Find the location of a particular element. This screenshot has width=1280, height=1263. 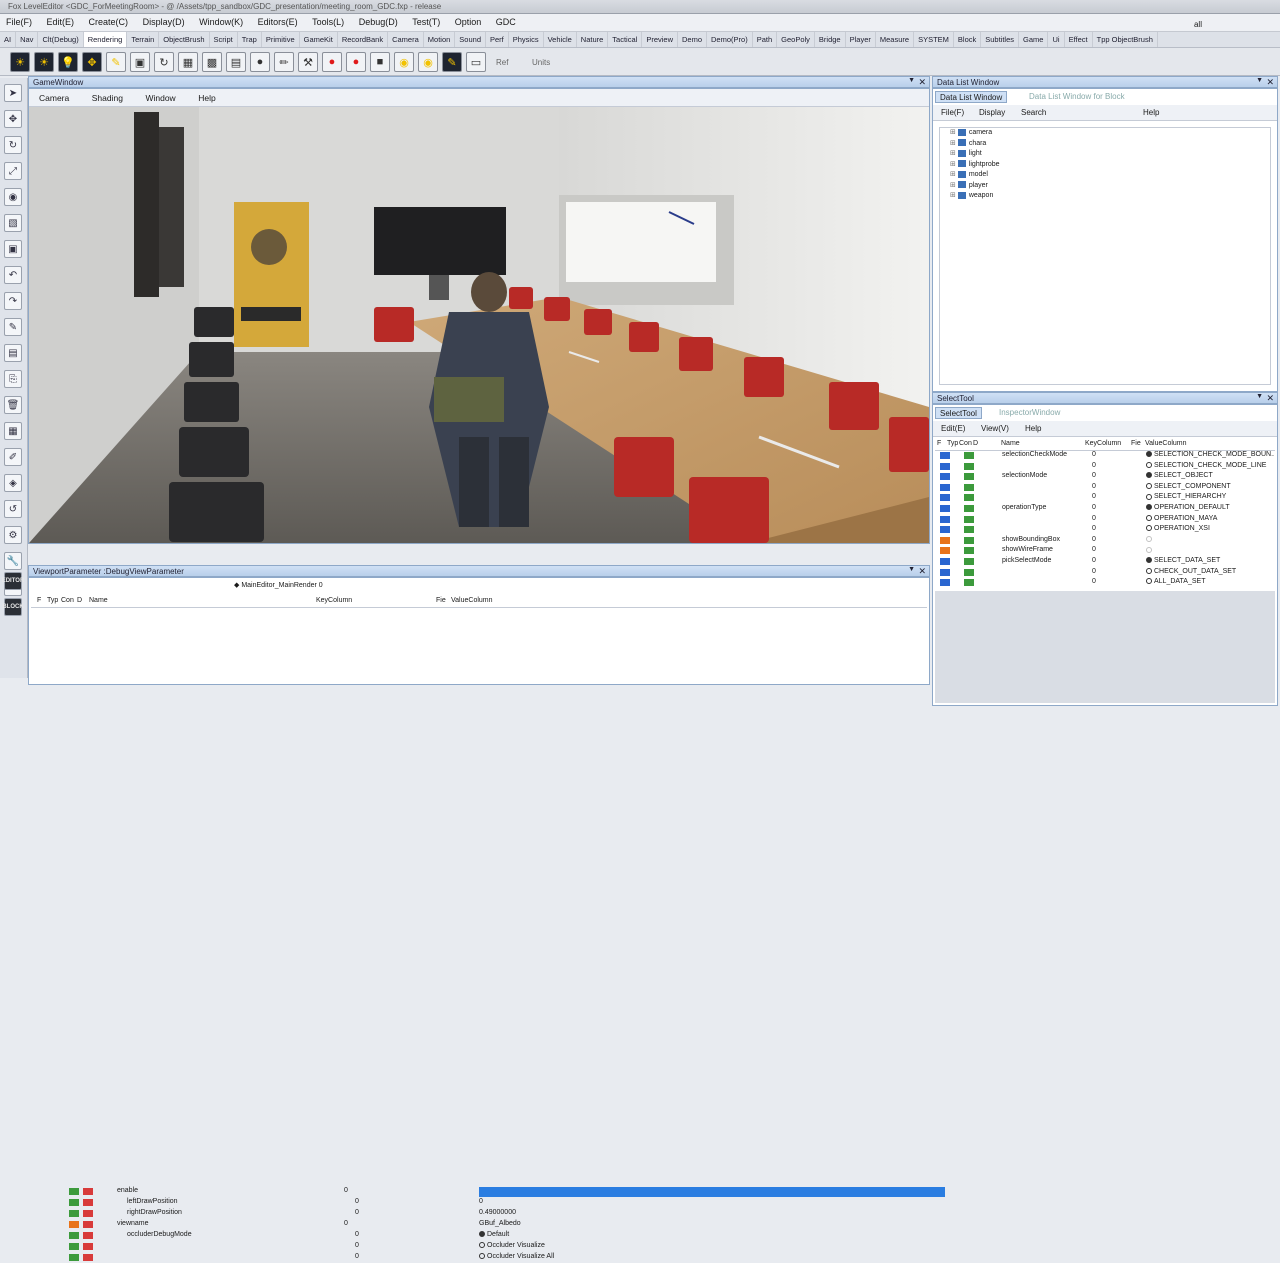

select-menu-help: Help is located at coordinates (1033, 428).